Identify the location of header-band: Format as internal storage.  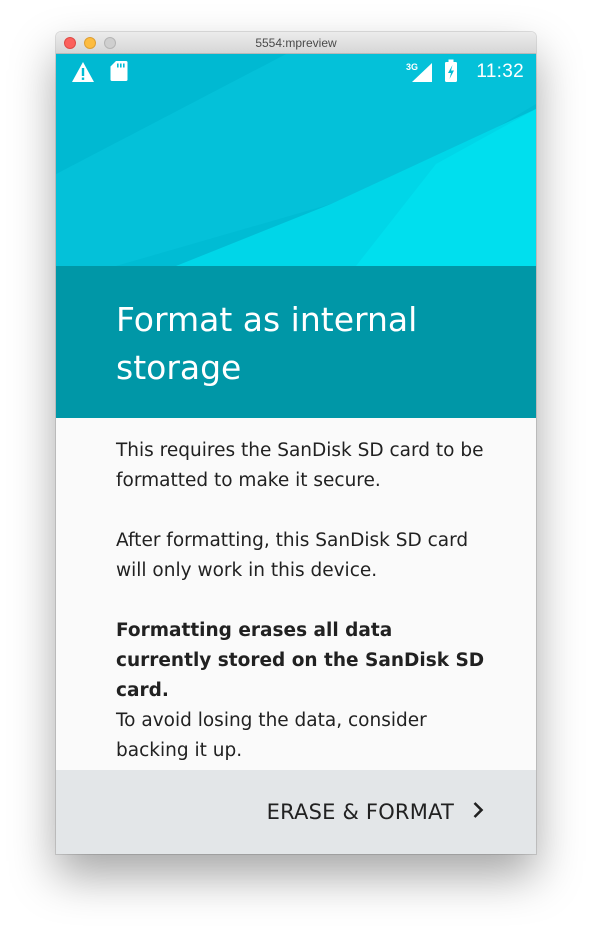
(296, 342).